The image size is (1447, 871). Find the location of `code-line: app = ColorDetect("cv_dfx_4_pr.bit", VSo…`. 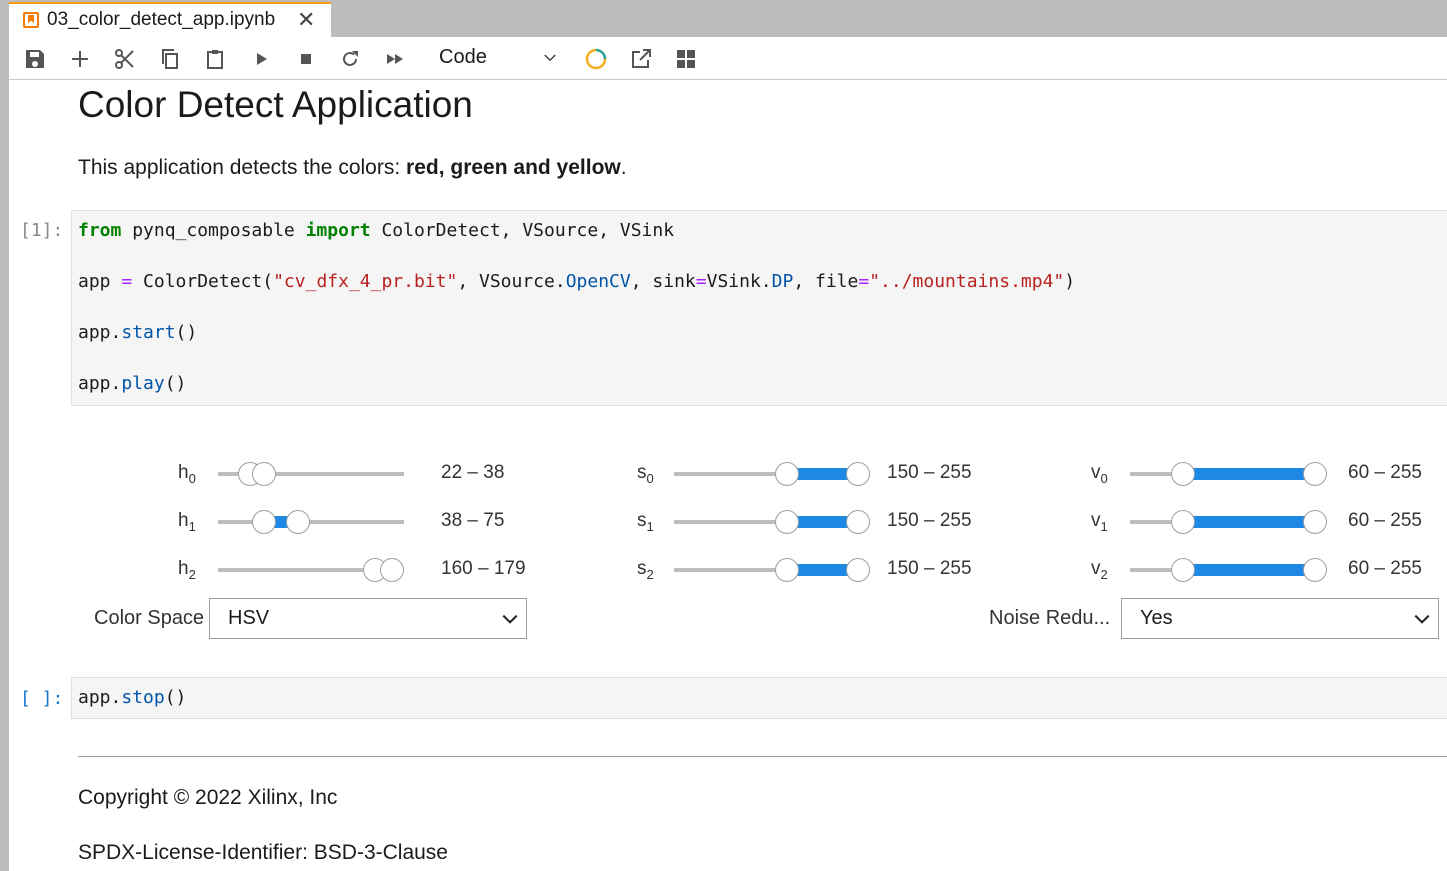

code-line: app = ColorDetect("cv_dfx_4_pr.bit", VSo… is located at coordinates (577, 281).